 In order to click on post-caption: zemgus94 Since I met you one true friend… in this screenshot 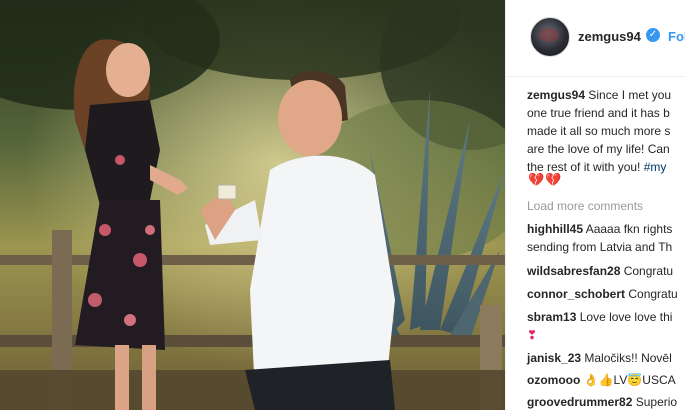, I will do `click(606, 131)`.